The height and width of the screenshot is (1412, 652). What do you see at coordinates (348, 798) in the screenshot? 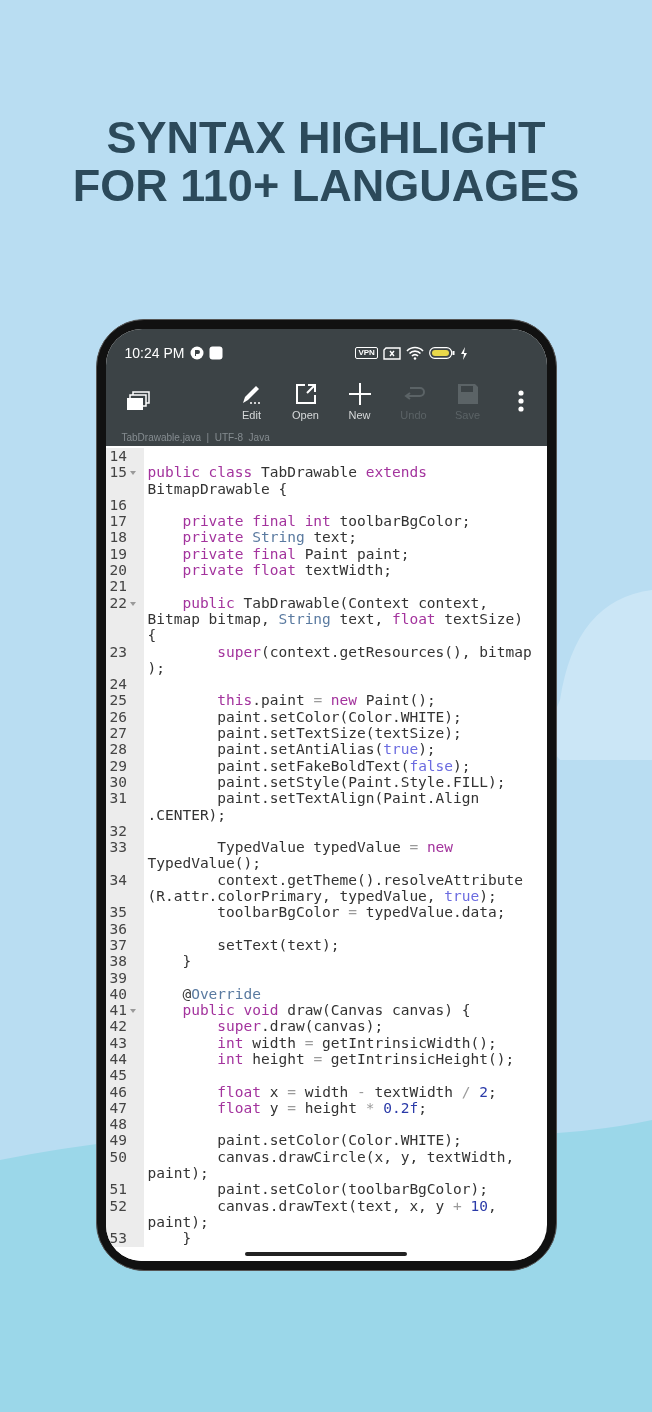
I see `code-line: paint.setTextAlign(Paint.Align` at bounding box center [348, 798].